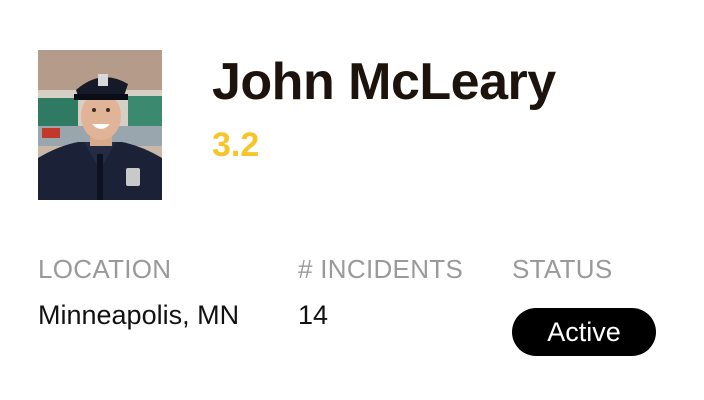 The width and height of the screenshot is (704, 400). I want to click on location-label: LOCATION, so click(105, 269).